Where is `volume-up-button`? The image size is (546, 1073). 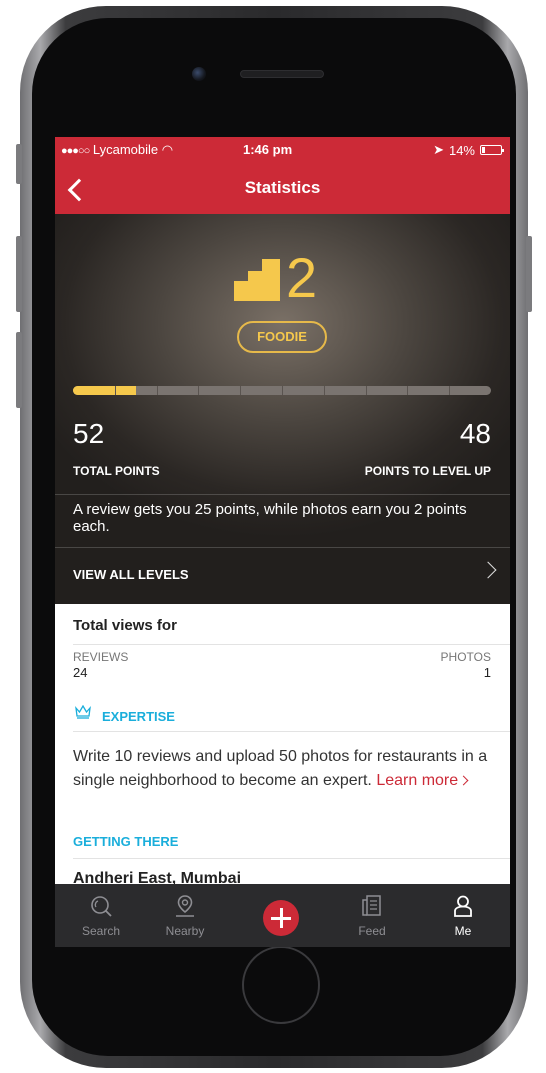
volume-up-button is located at coordinates (19, 274).